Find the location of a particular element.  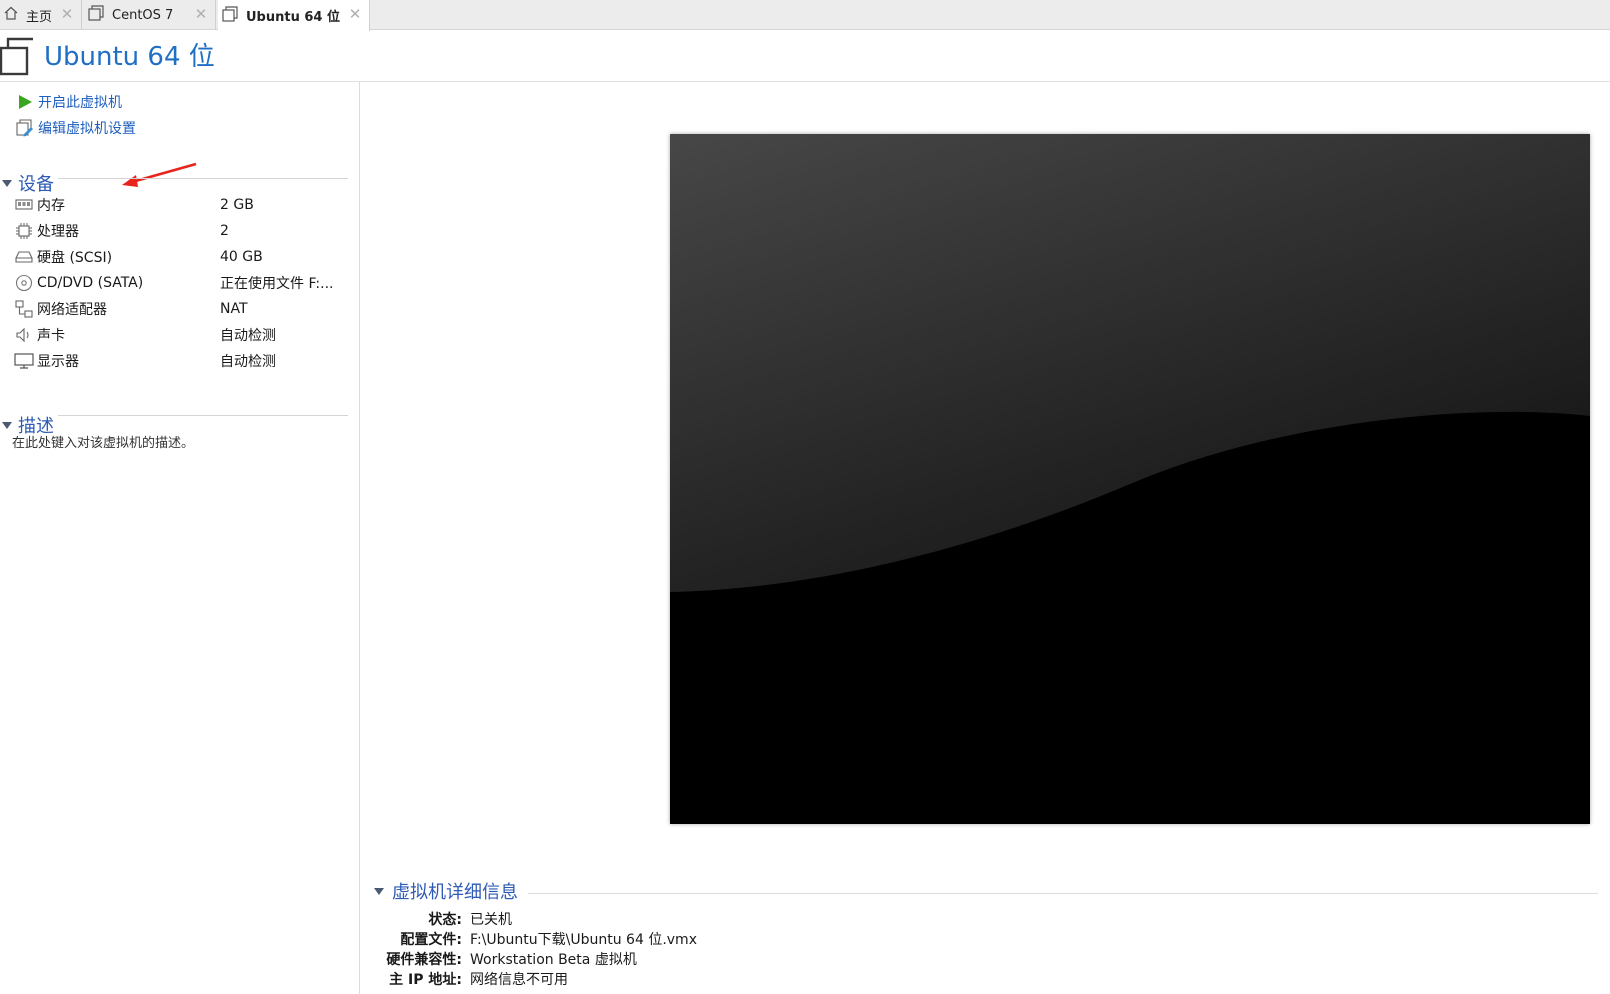

vm-header: Ubuntu 64 位 is located at coordinates (805, 56).